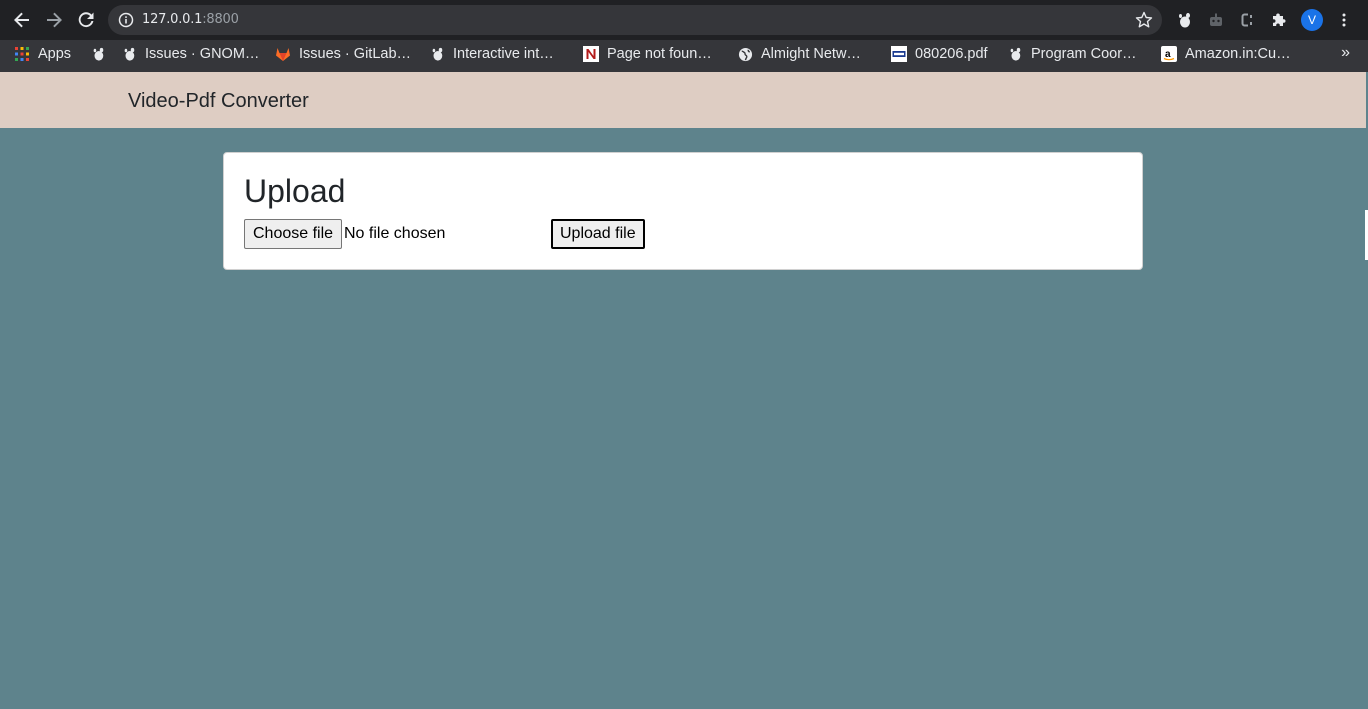  What do you see at coordinates (591, 54) in the screenshot?
I see `n-logo-icon` at bounding box center [591, 54].